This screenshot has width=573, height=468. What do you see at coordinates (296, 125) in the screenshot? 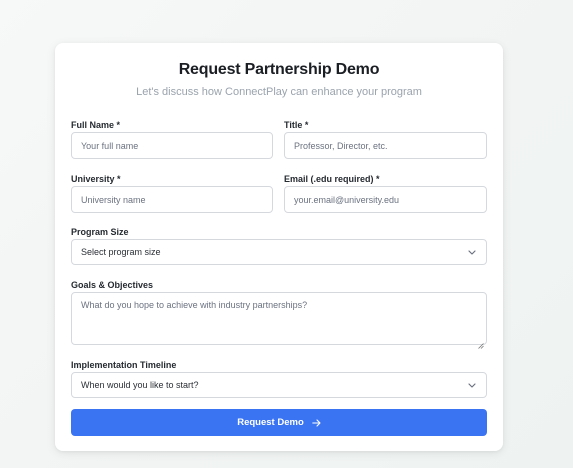
I see `title-label: Title *` at bounding box center [296, 125].